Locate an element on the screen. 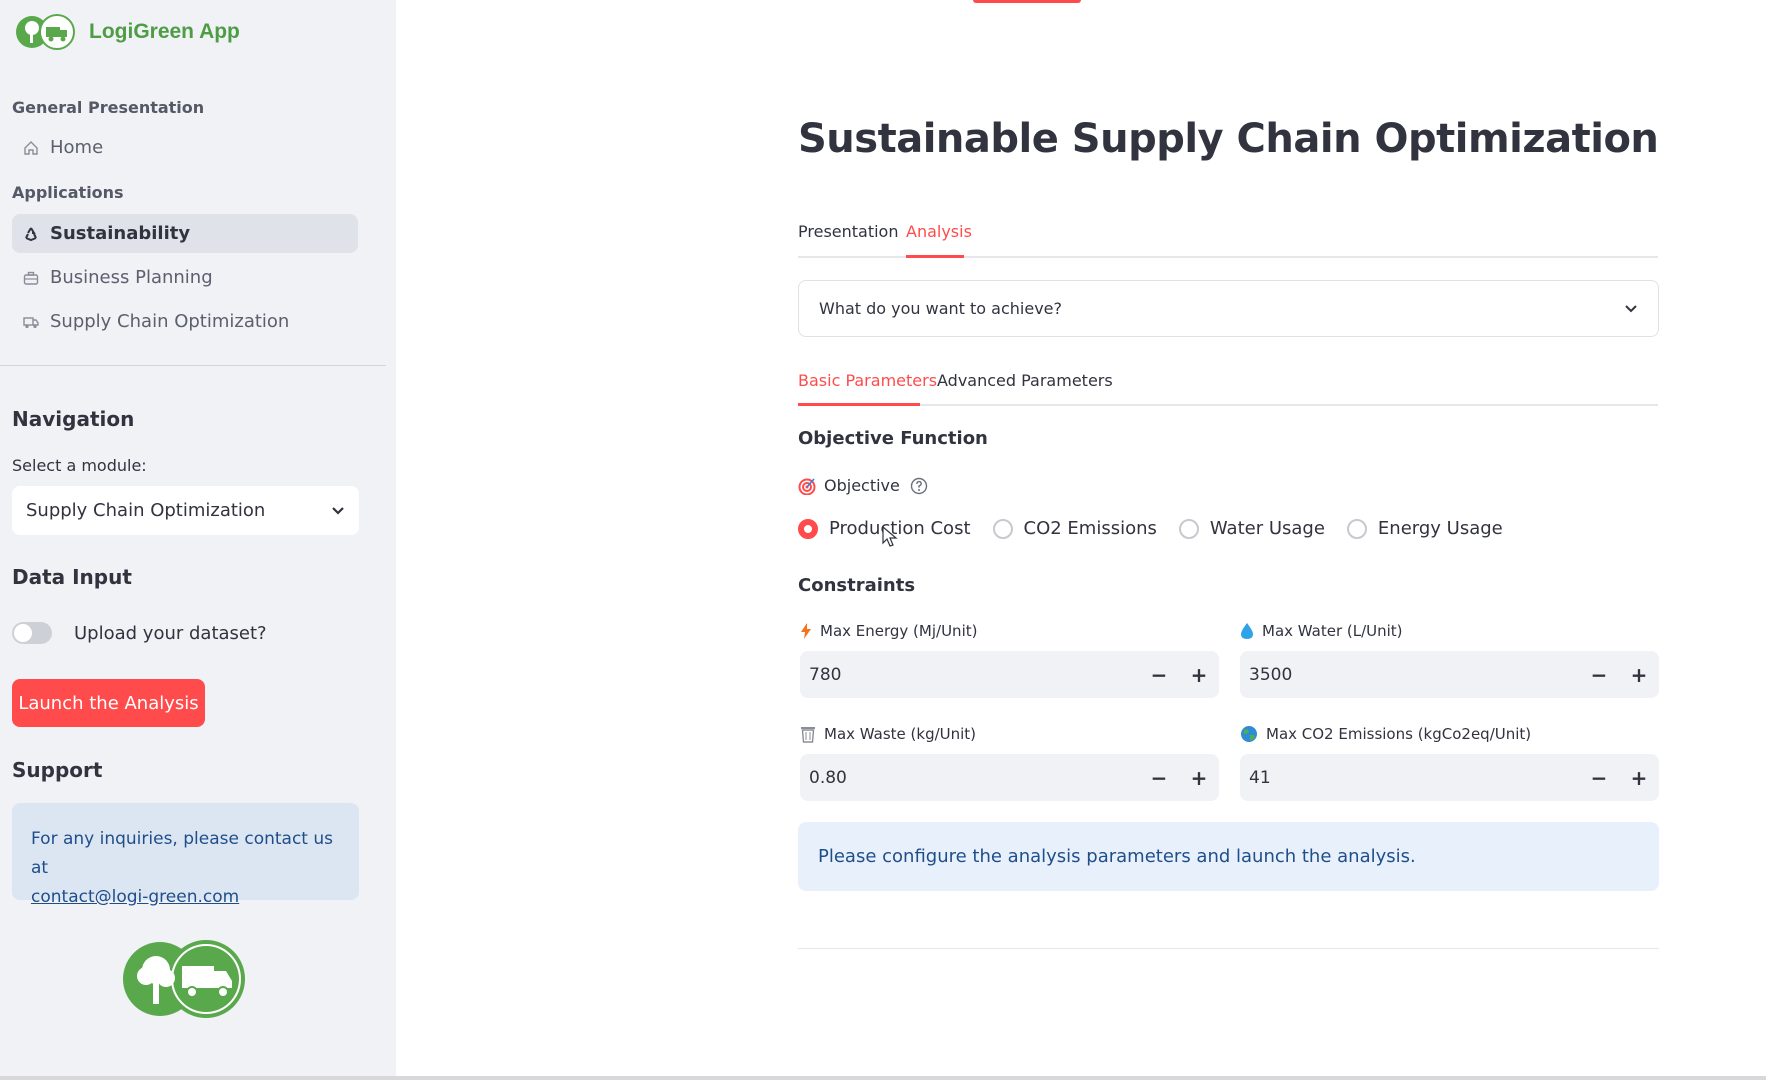 The image size is (1766, 1080). tab-basic-parameters: Basic Parameters is located at coordinates (867, 380).